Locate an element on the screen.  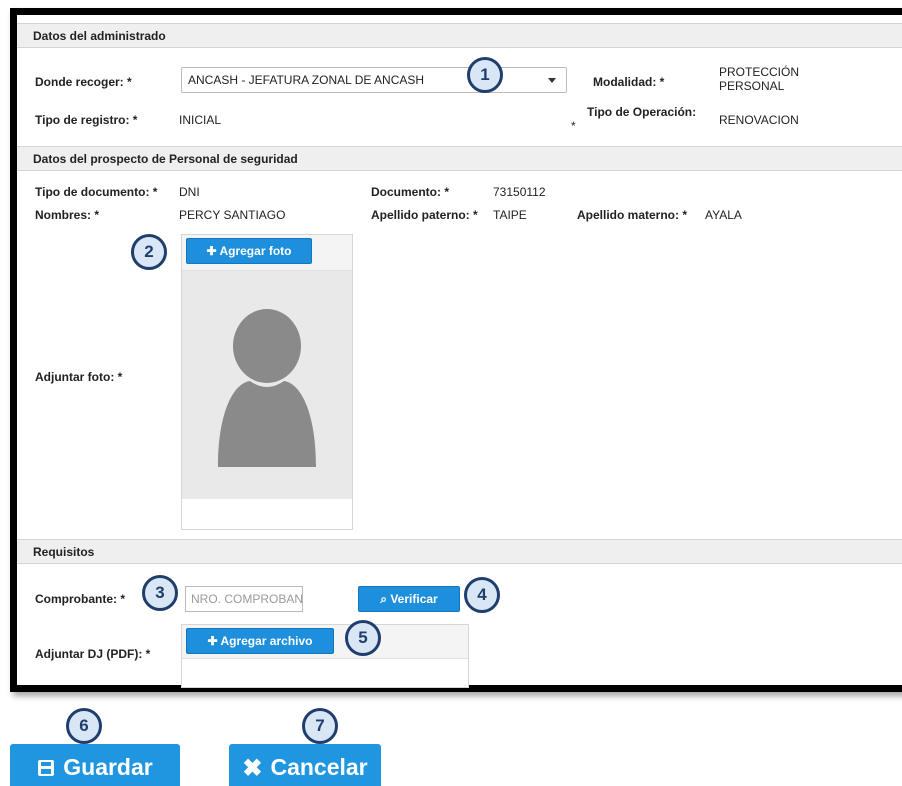
photo-upload-box is located at coordinates (267, 382).